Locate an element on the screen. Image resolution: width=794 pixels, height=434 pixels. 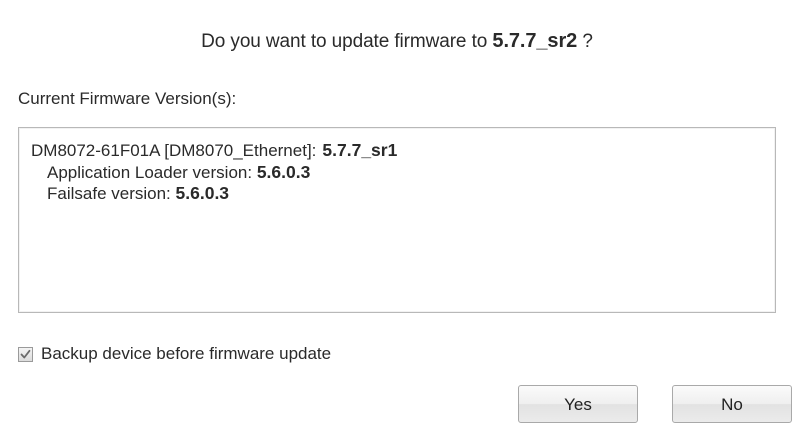
target-version: 5.7.7_sr2 is located at coordinates (535, 41).